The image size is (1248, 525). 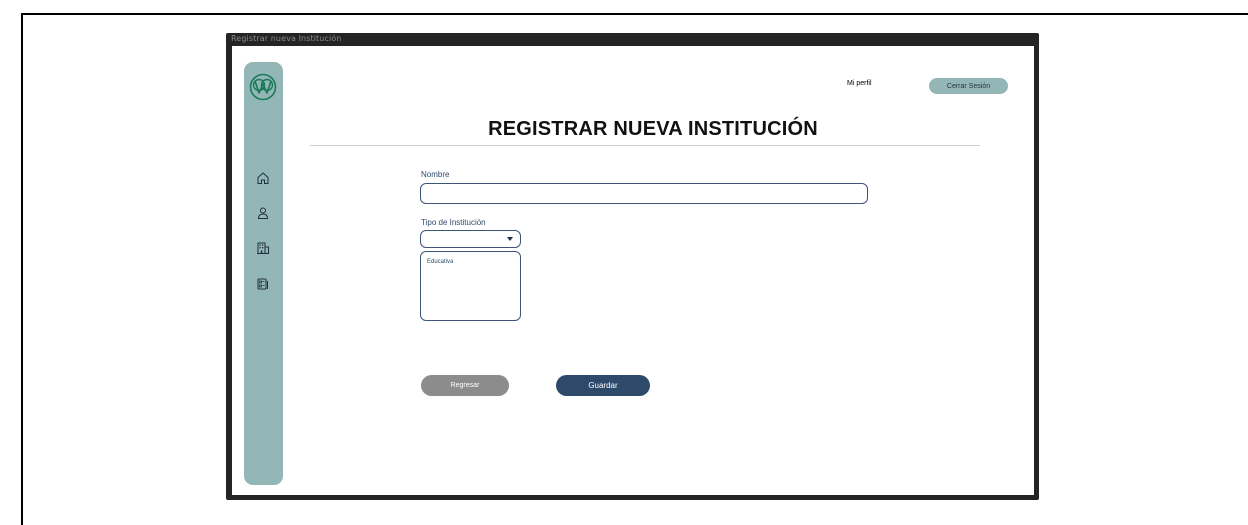 I want to click on window-title: Registrar nueva Institución, so click(x=286, y=38).